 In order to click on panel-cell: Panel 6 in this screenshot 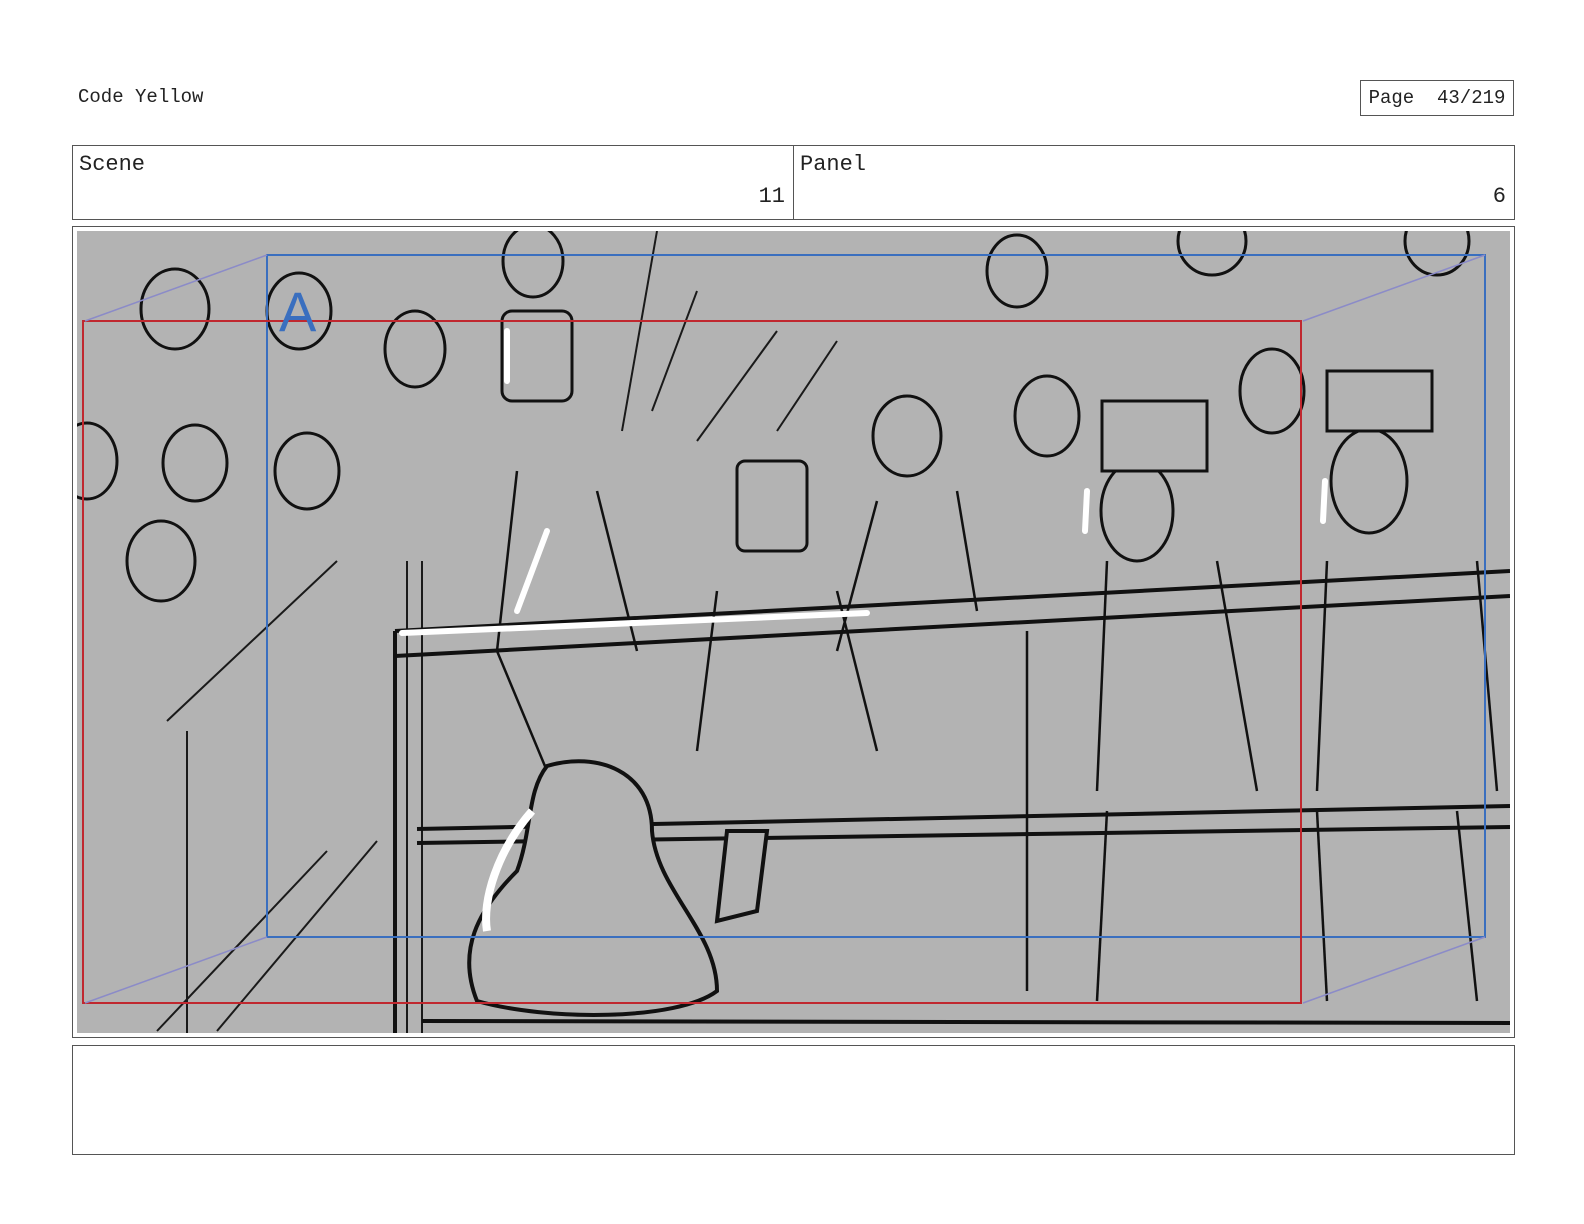, I will do `click(1153, 182)`.